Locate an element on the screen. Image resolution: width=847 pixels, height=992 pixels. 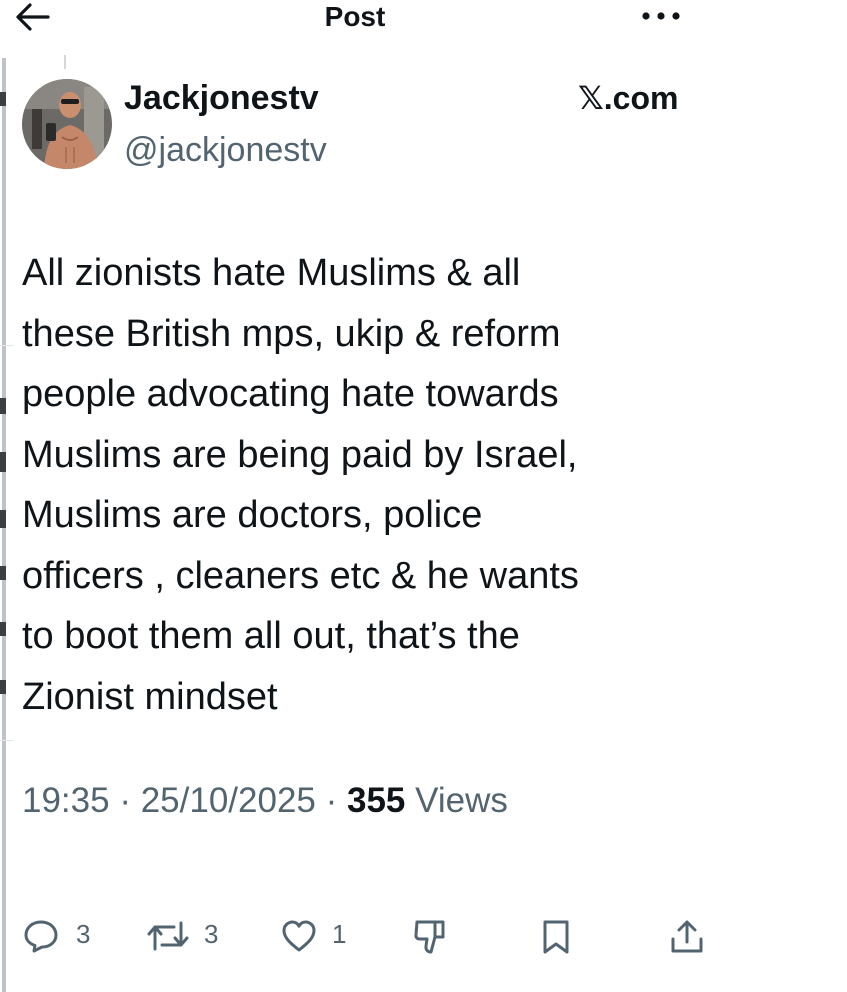
arrow-left-icon is located at coordinates (33, 17).